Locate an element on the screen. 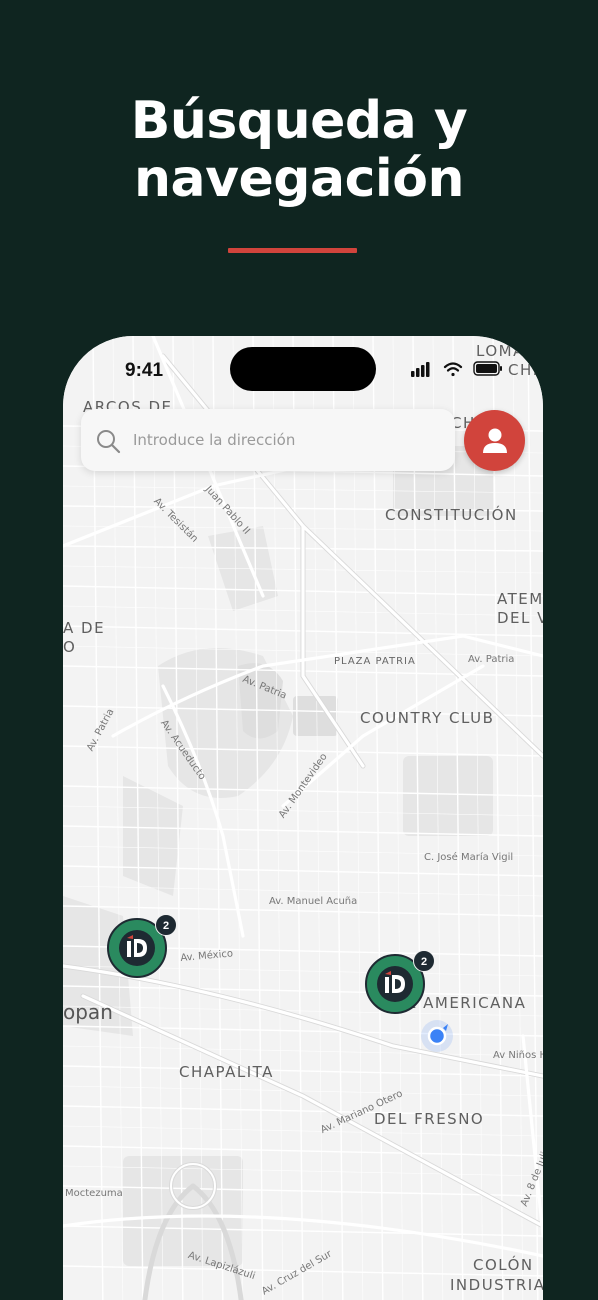 The height and width of the screenshot is (1300, 598). search-bar is located at coordinates (268, 440).